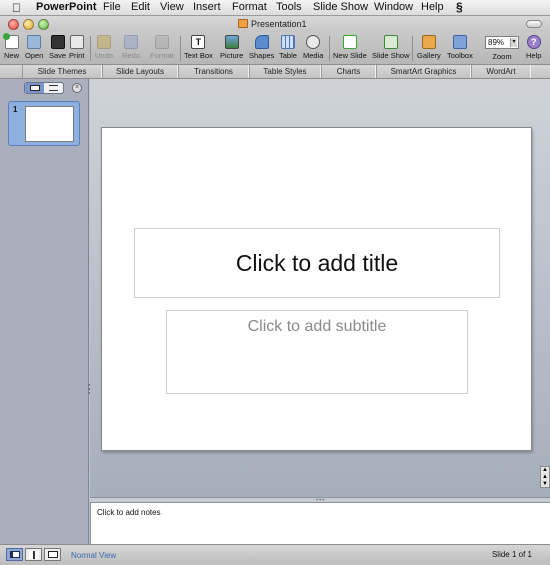 Image resolution: width=550 pixels, height=565 pixels. Describe the element at coordinates (545, 477) in the screenshot. I see `slide-navigation-arrows: ▲ ▲ ▼` at that location.